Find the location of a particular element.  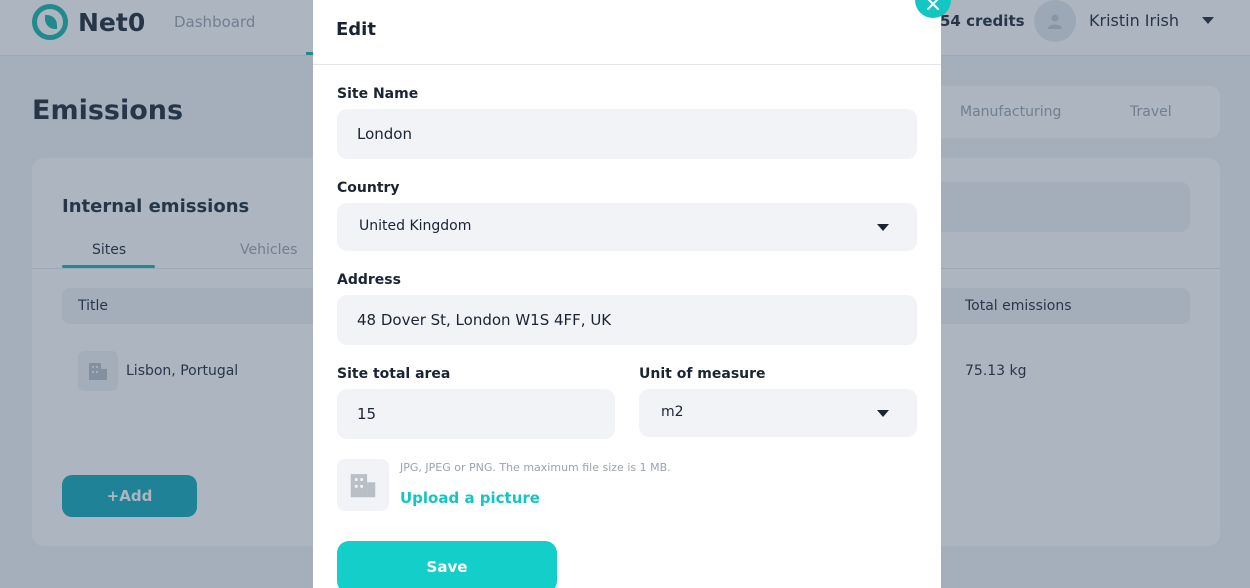

upload-picture-link: Upload a picture is located at coordinates (470, 498).